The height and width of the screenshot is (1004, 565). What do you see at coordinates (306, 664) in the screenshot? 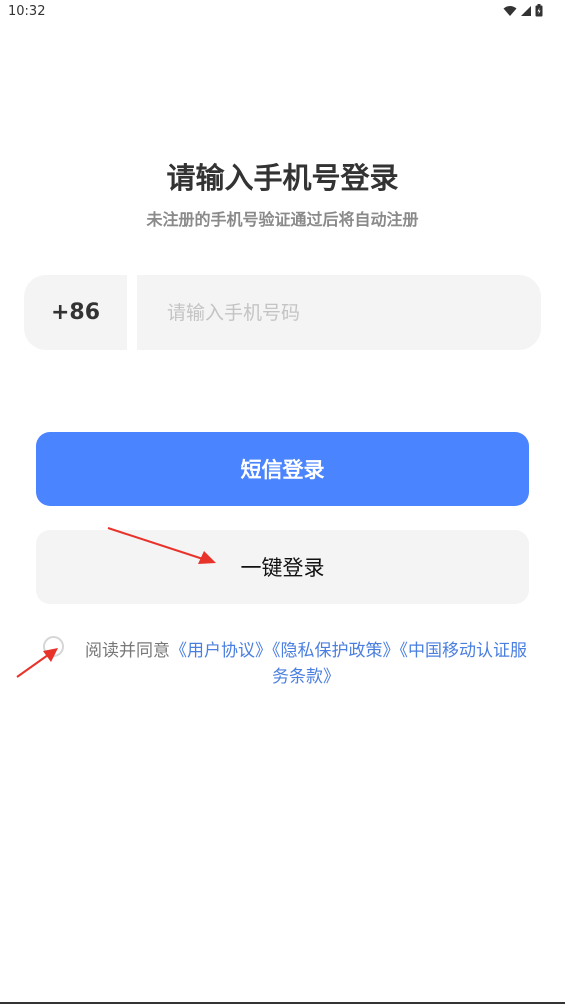
I see `agreement-text: 阅读并同意《用户协议》《隐私保护政策》《中国移动认证服务条款》` at bounding box center [306, 664].